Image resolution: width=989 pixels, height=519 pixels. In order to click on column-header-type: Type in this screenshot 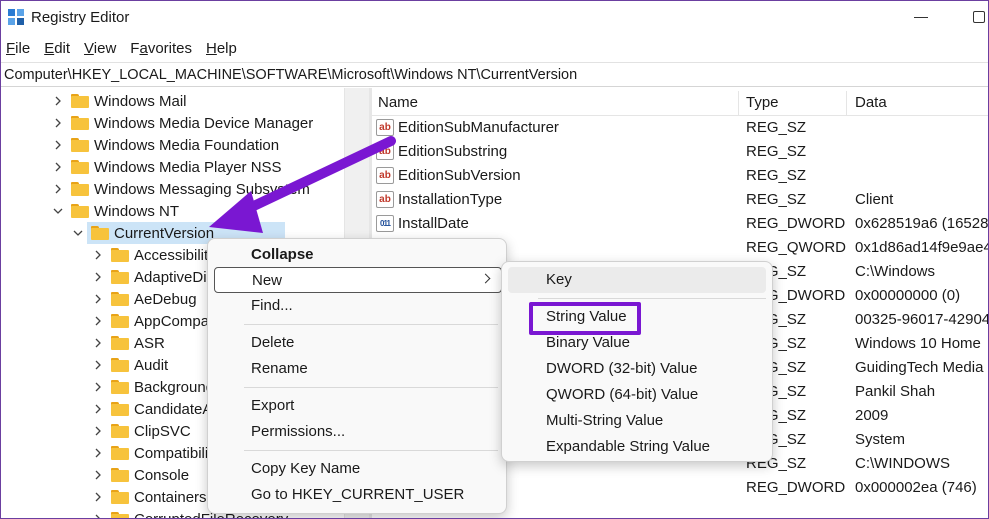, I will do `click(762, 102)`.